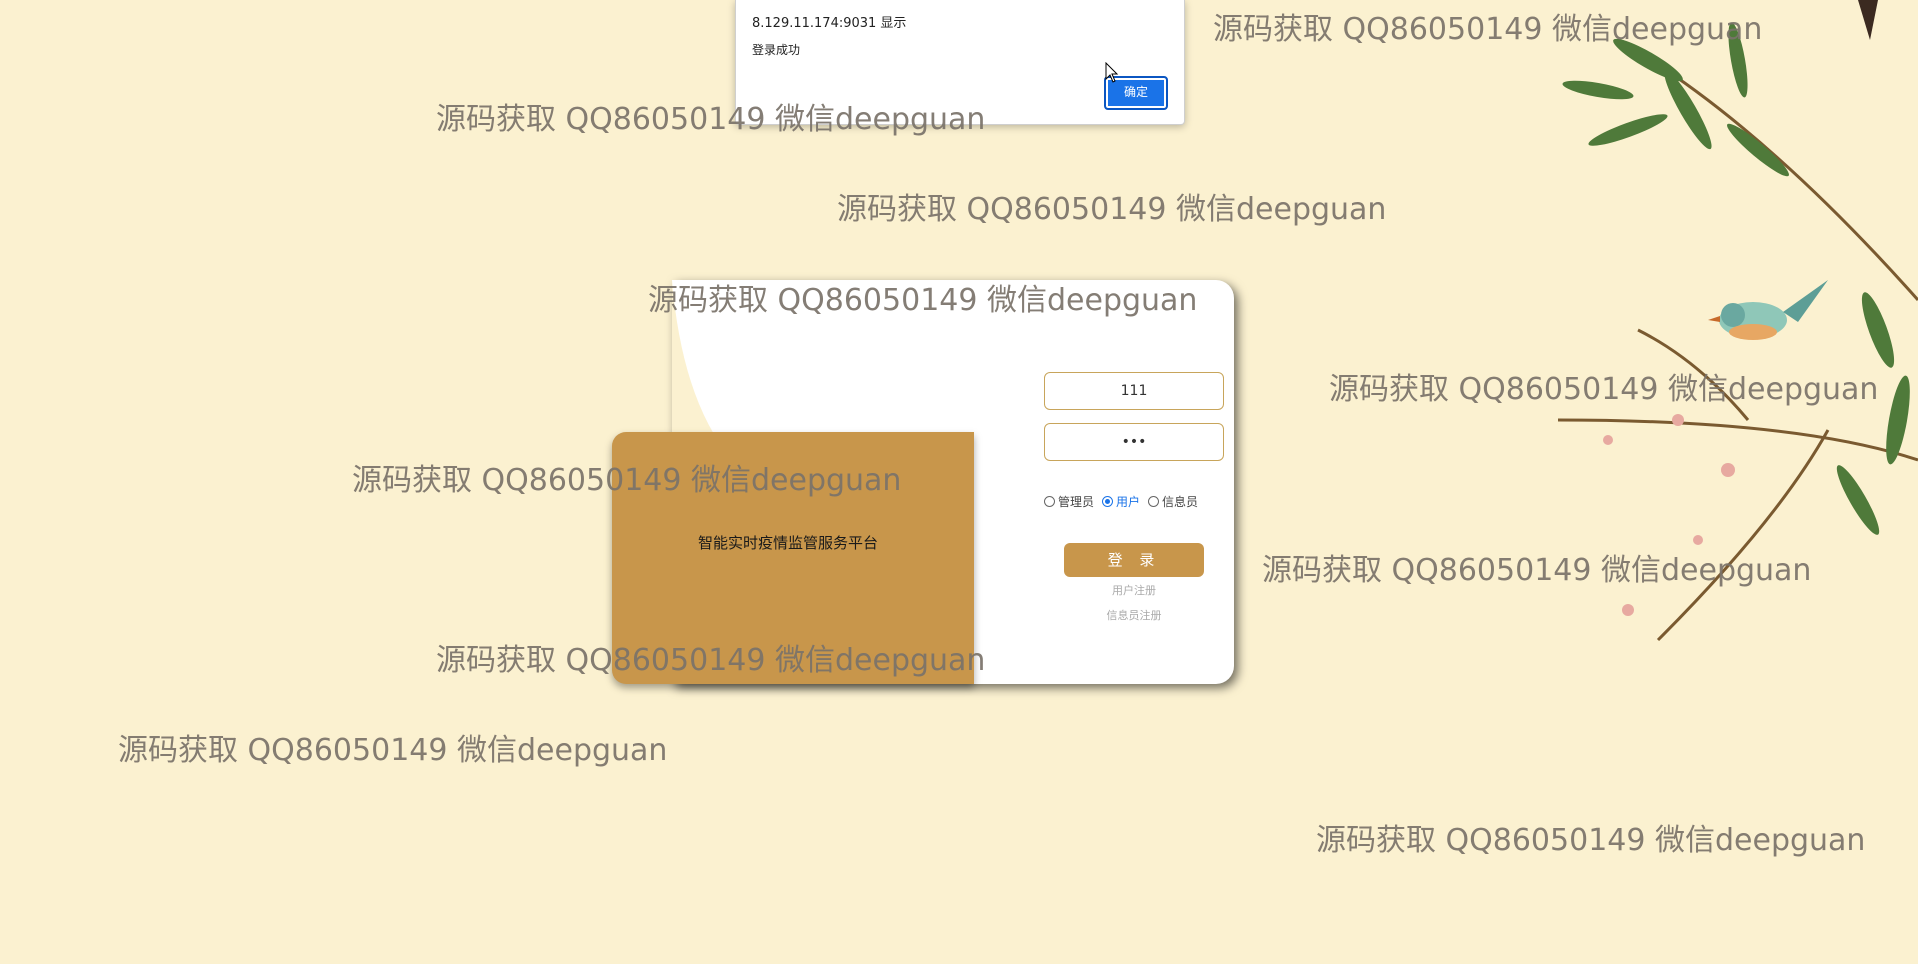 The height and width of the screenshot is (964, 1918). What do you see at coordinates (1134, 560) in the screenshot?
I see `login-button: 登 录` at bounding box center [1134, 560].